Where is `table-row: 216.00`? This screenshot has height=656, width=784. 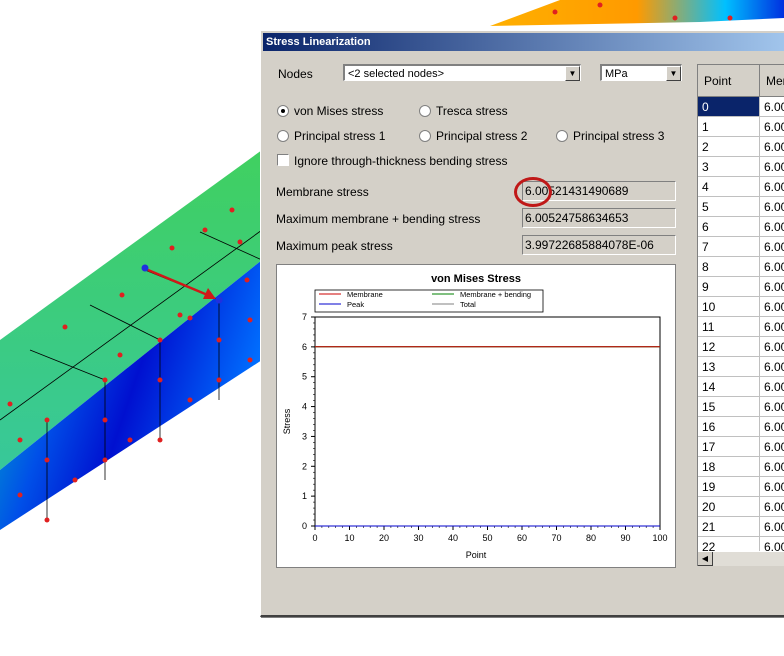 table-row: 216.00 is located at coordinates (741, 527).